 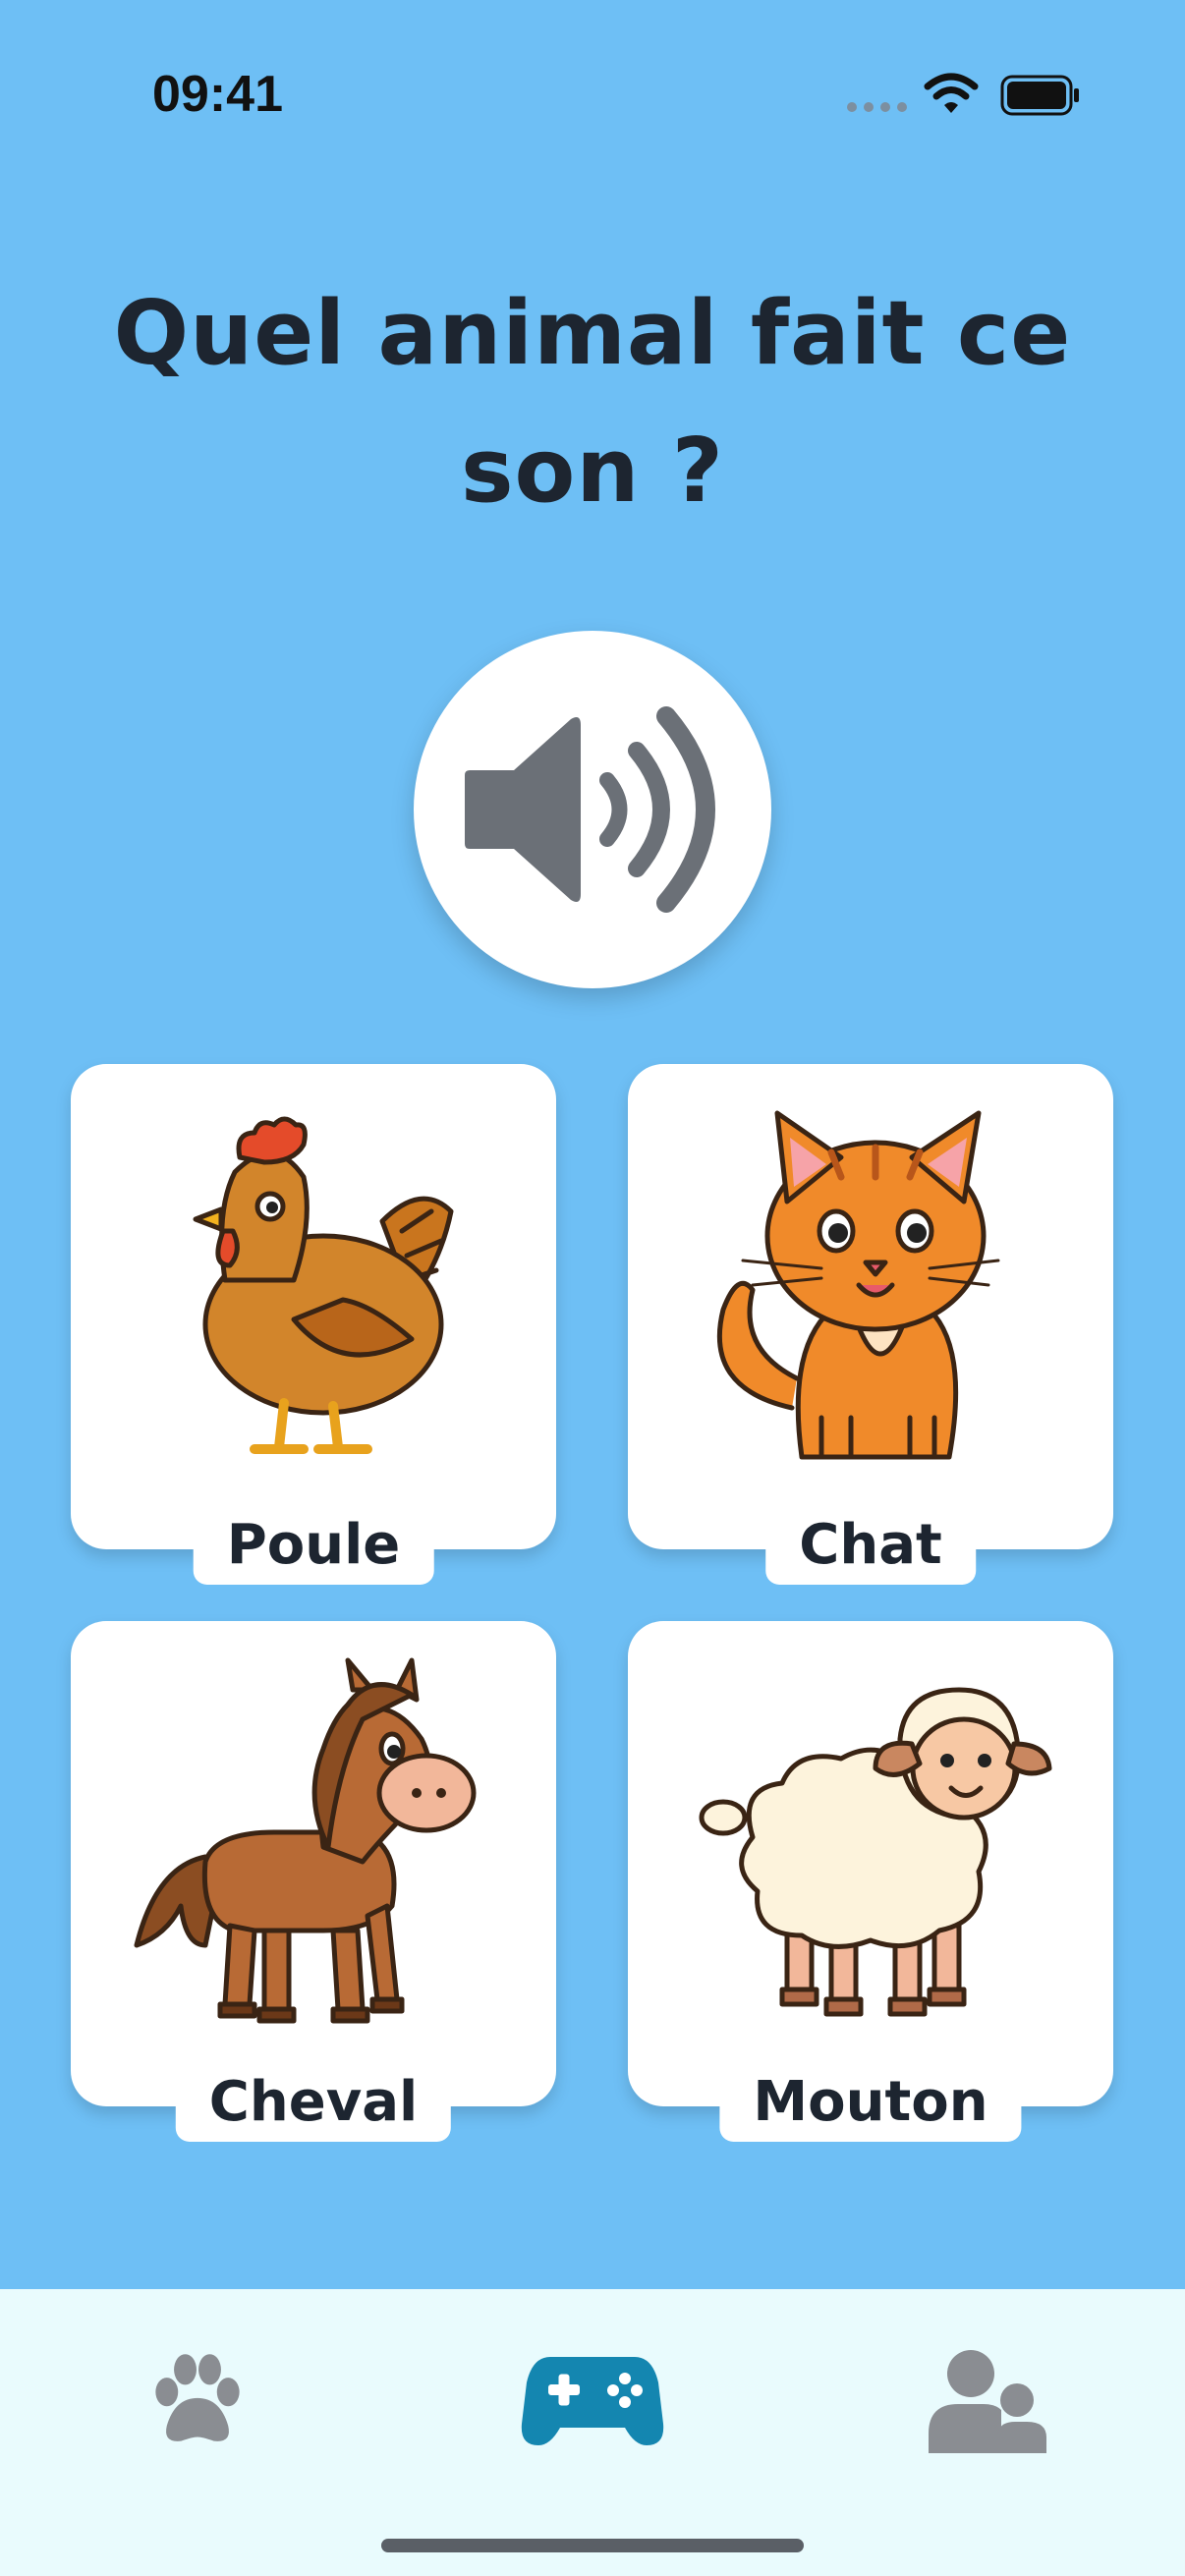 What do you see at coordinates (1040, 95) in the screenshot?
I see `battery-icon` at bounding box center [1040, 95].